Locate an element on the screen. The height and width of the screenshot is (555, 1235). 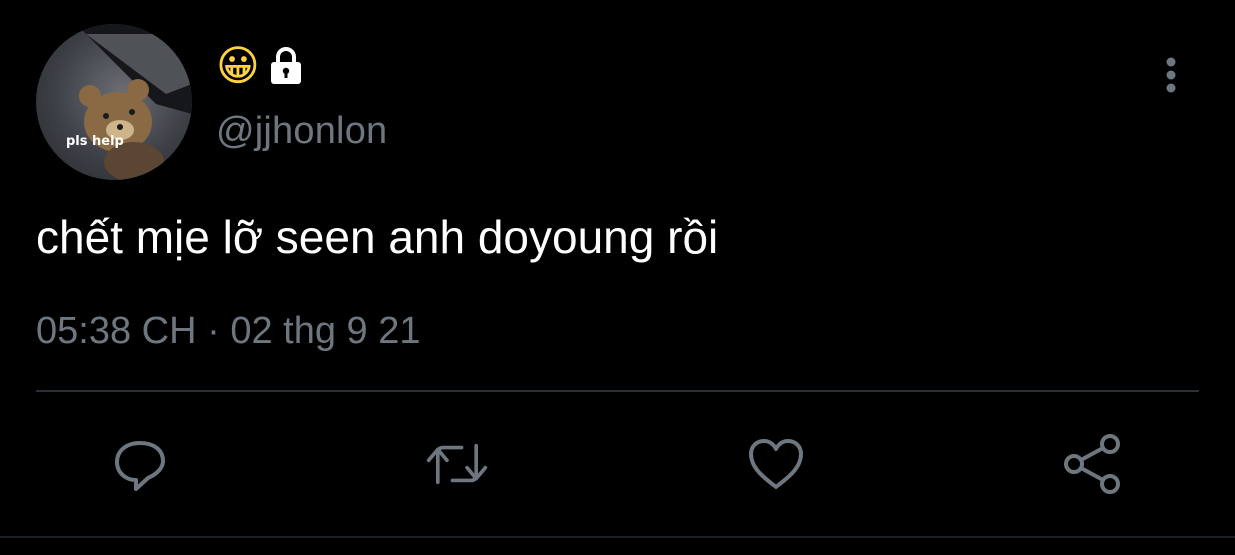
lock-icon is located at coordinates (285, 65).